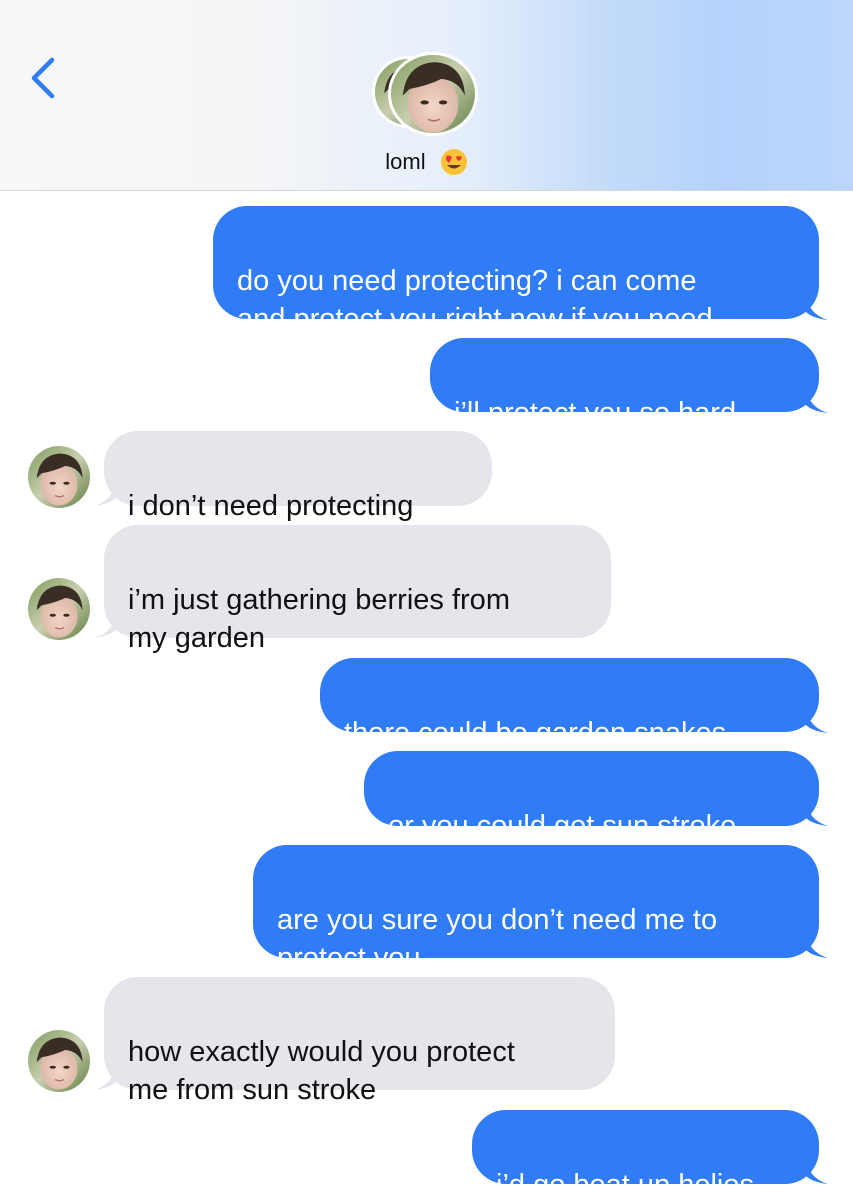 The image size is (853, 1204). I want to click on sent-message-bubble: i’d go beat up helios, so click(645, 1155).